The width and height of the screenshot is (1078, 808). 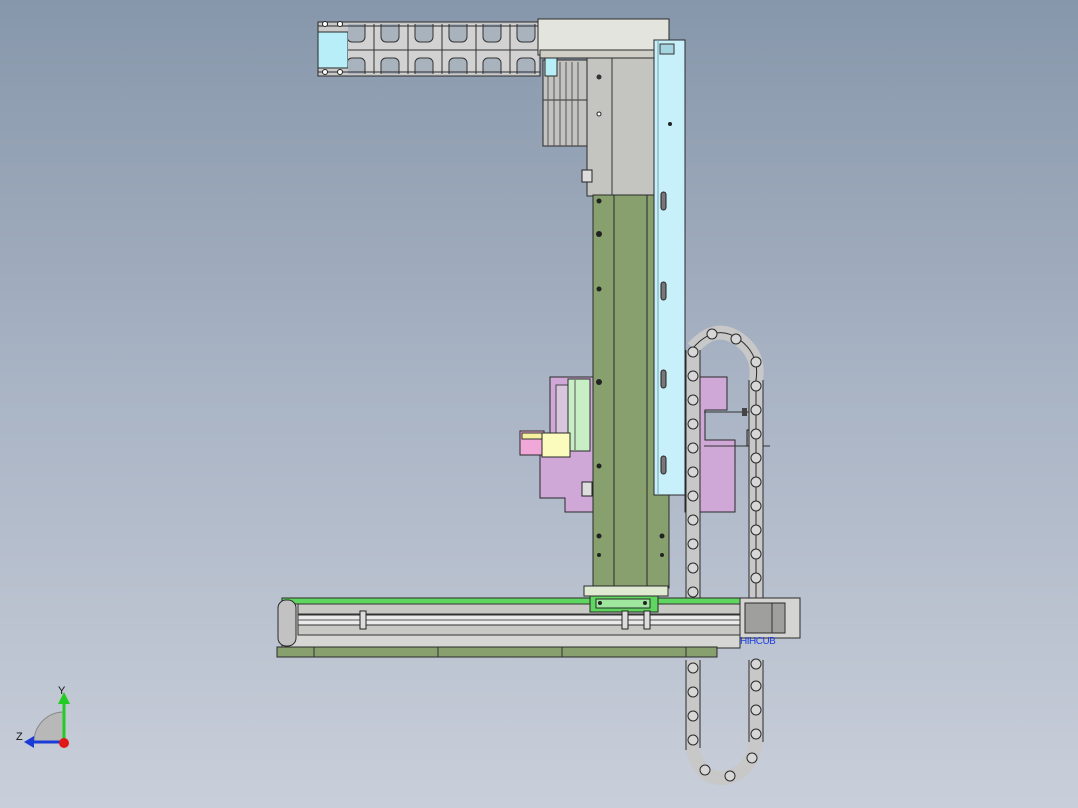 What do you see at coordinates (758, 641) in the screenshot?
I see `motor-tag-text: HIHCUB` at bounding box center [758, 641].